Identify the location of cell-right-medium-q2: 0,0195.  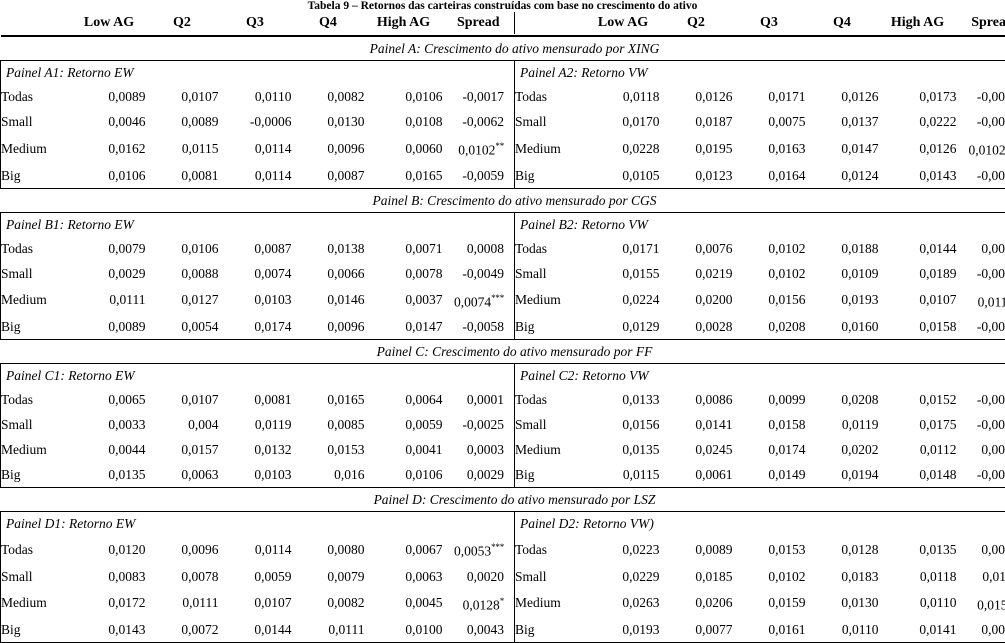
(696, 148).